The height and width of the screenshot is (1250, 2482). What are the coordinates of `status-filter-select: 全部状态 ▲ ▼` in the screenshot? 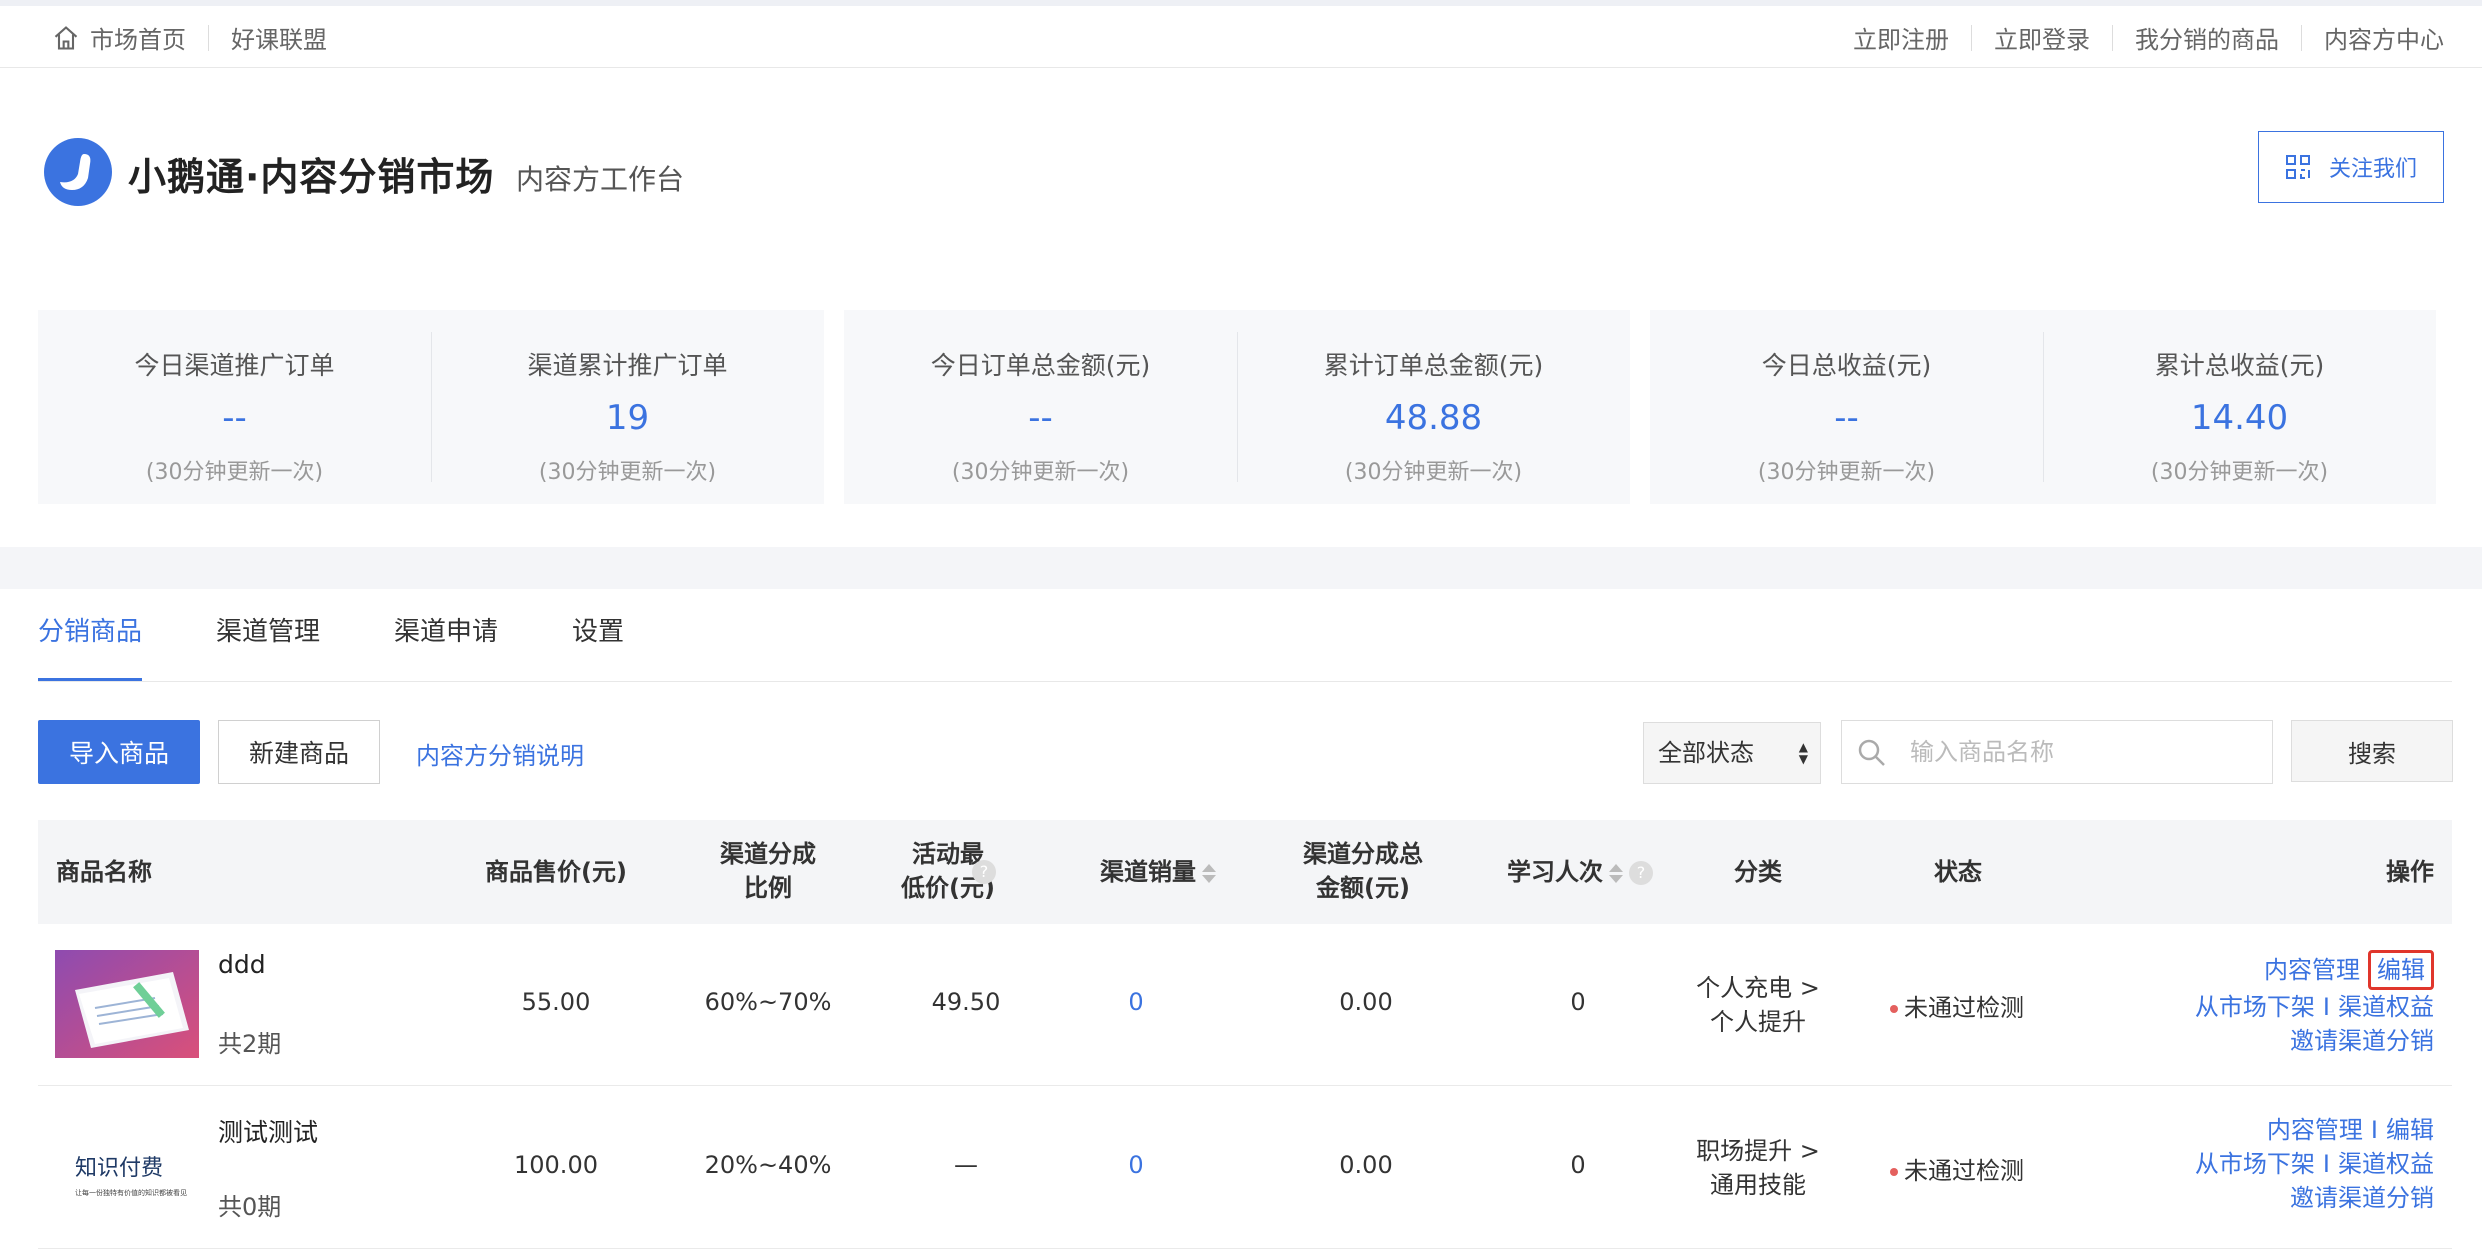 It's located at (1732, 753).